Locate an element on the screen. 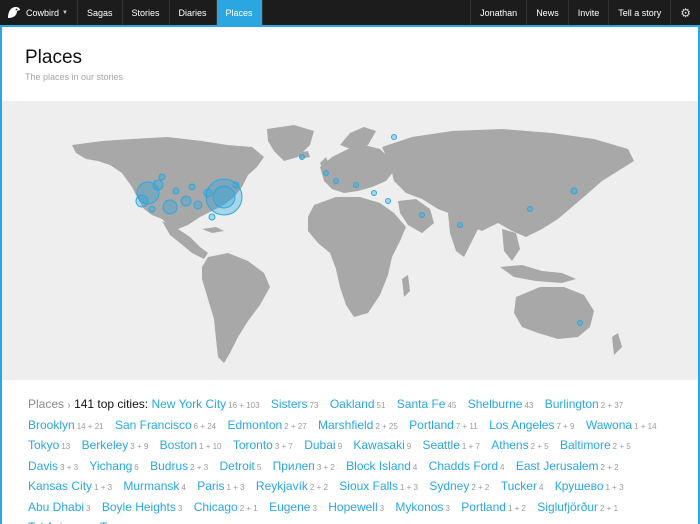  city-link: Tokyo is located at coordinates (43, 445).